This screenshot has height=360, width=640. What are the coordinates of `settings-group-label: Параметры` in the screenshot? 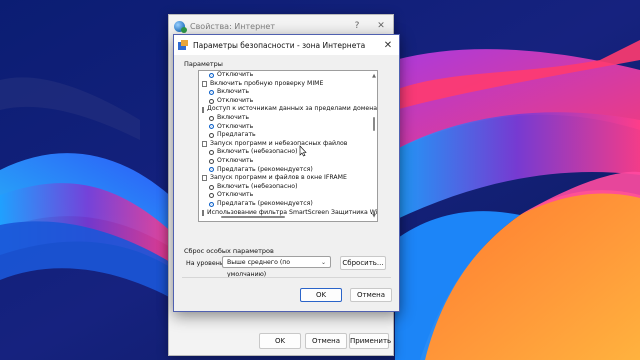 It's located at (203, 64).